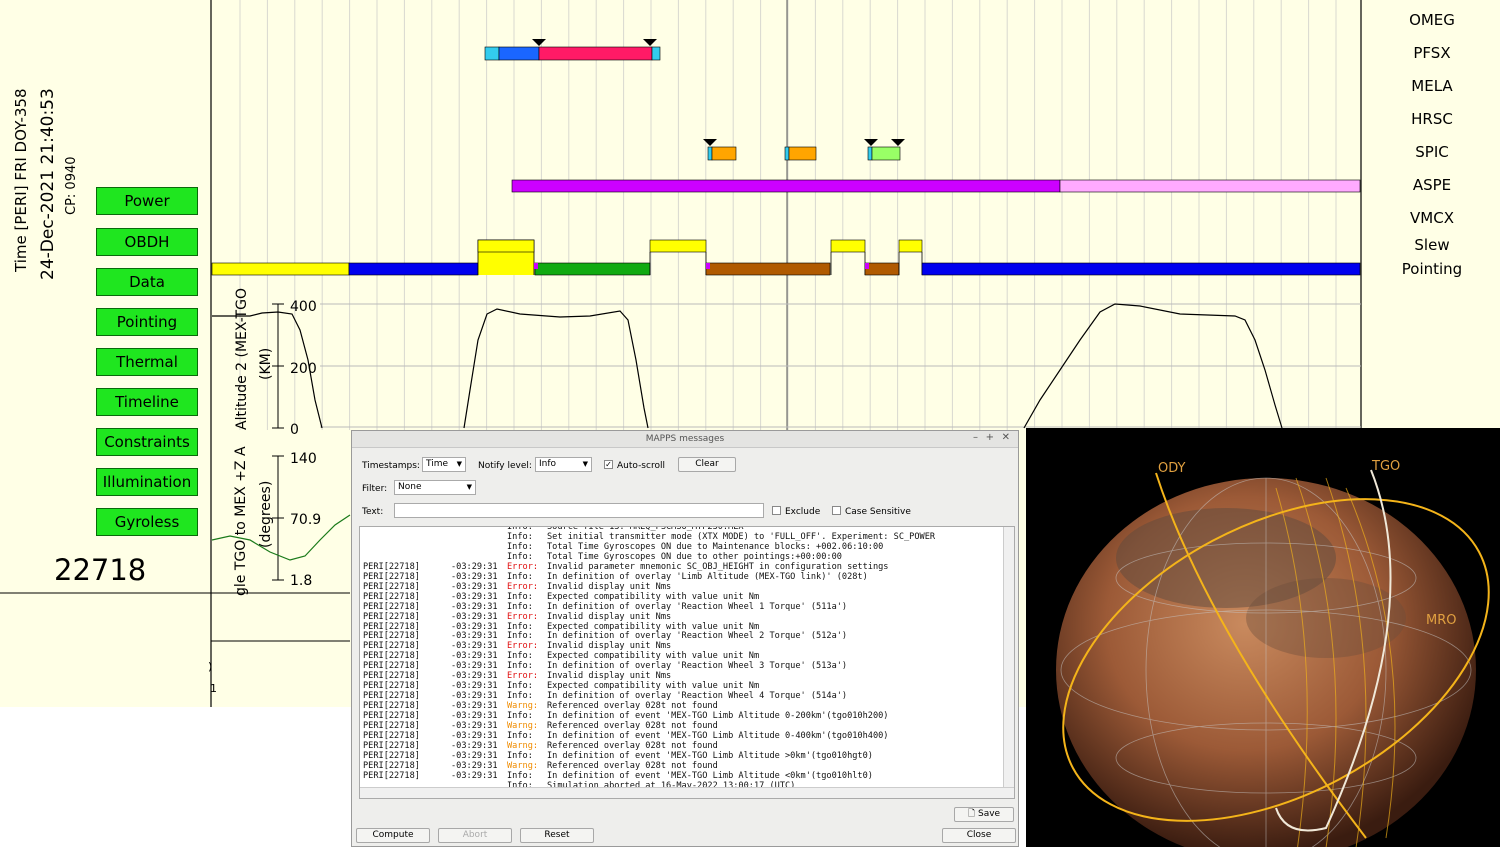  What do you see at coordinates (48, 184) in the screenshot?
I see `date-line: 24-Dec-2021 21:40:53` at bounding box center [48, 184].